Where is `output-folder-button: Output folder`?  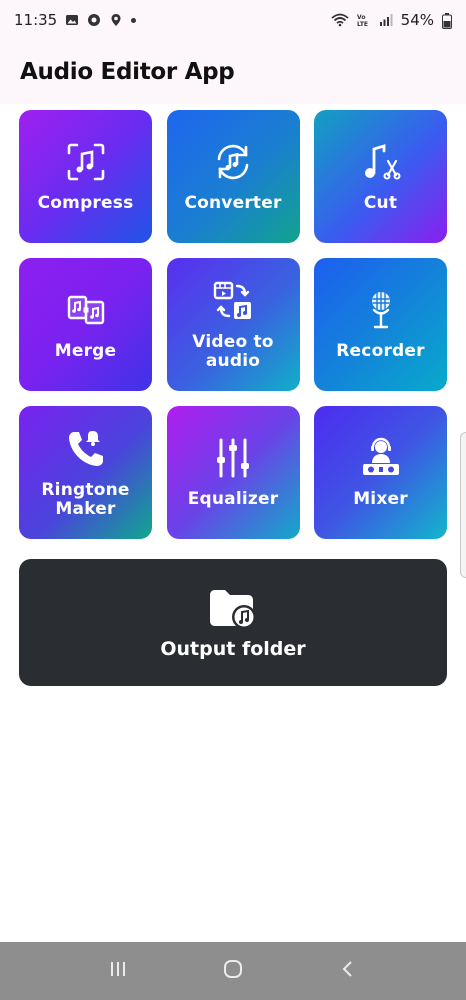 output-folder-button: Output folder is located at coordinates (233, 622).